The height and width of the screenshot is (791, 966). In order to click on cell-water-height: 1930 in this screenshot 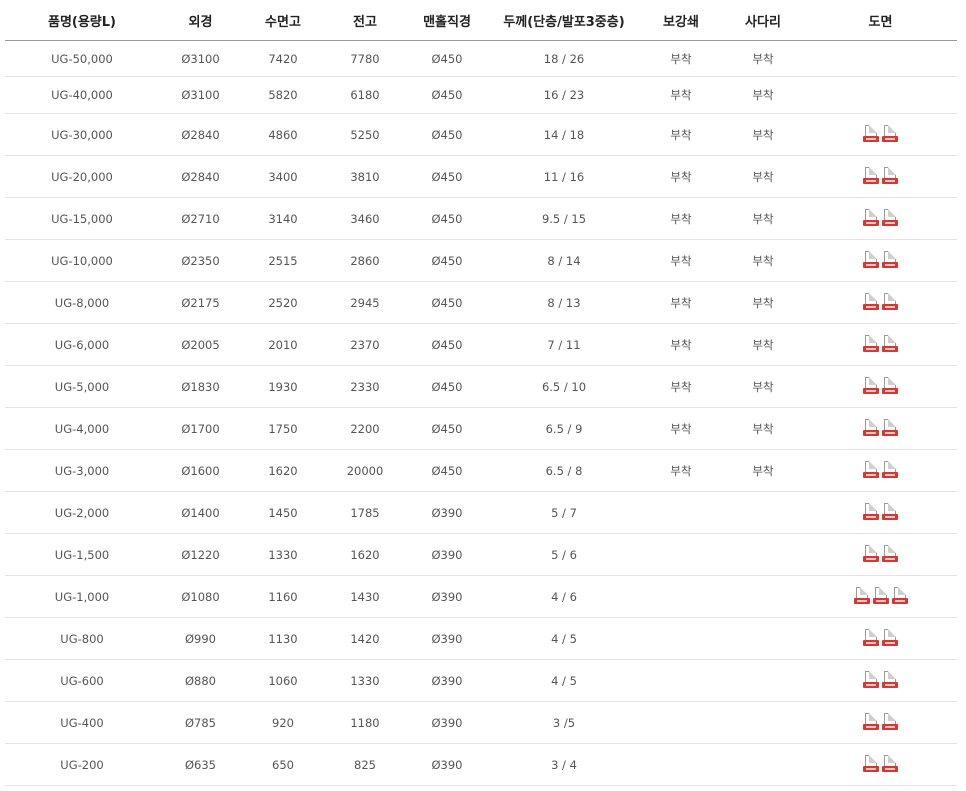, I will do `click(283, 386)`.